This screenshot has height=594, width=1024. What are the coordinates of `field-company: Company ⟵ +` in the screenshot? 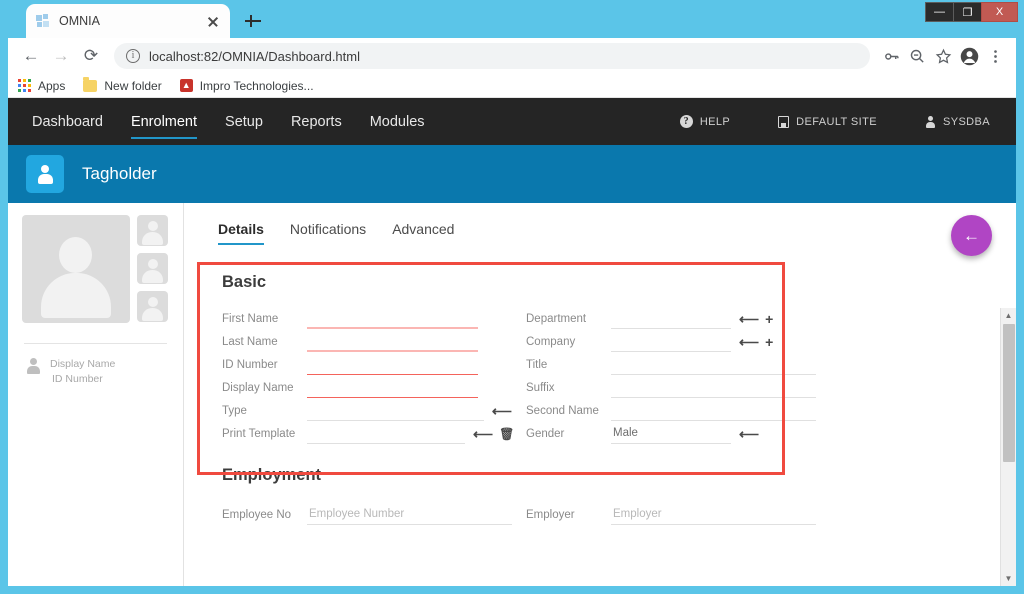 It's located at (671, 340).